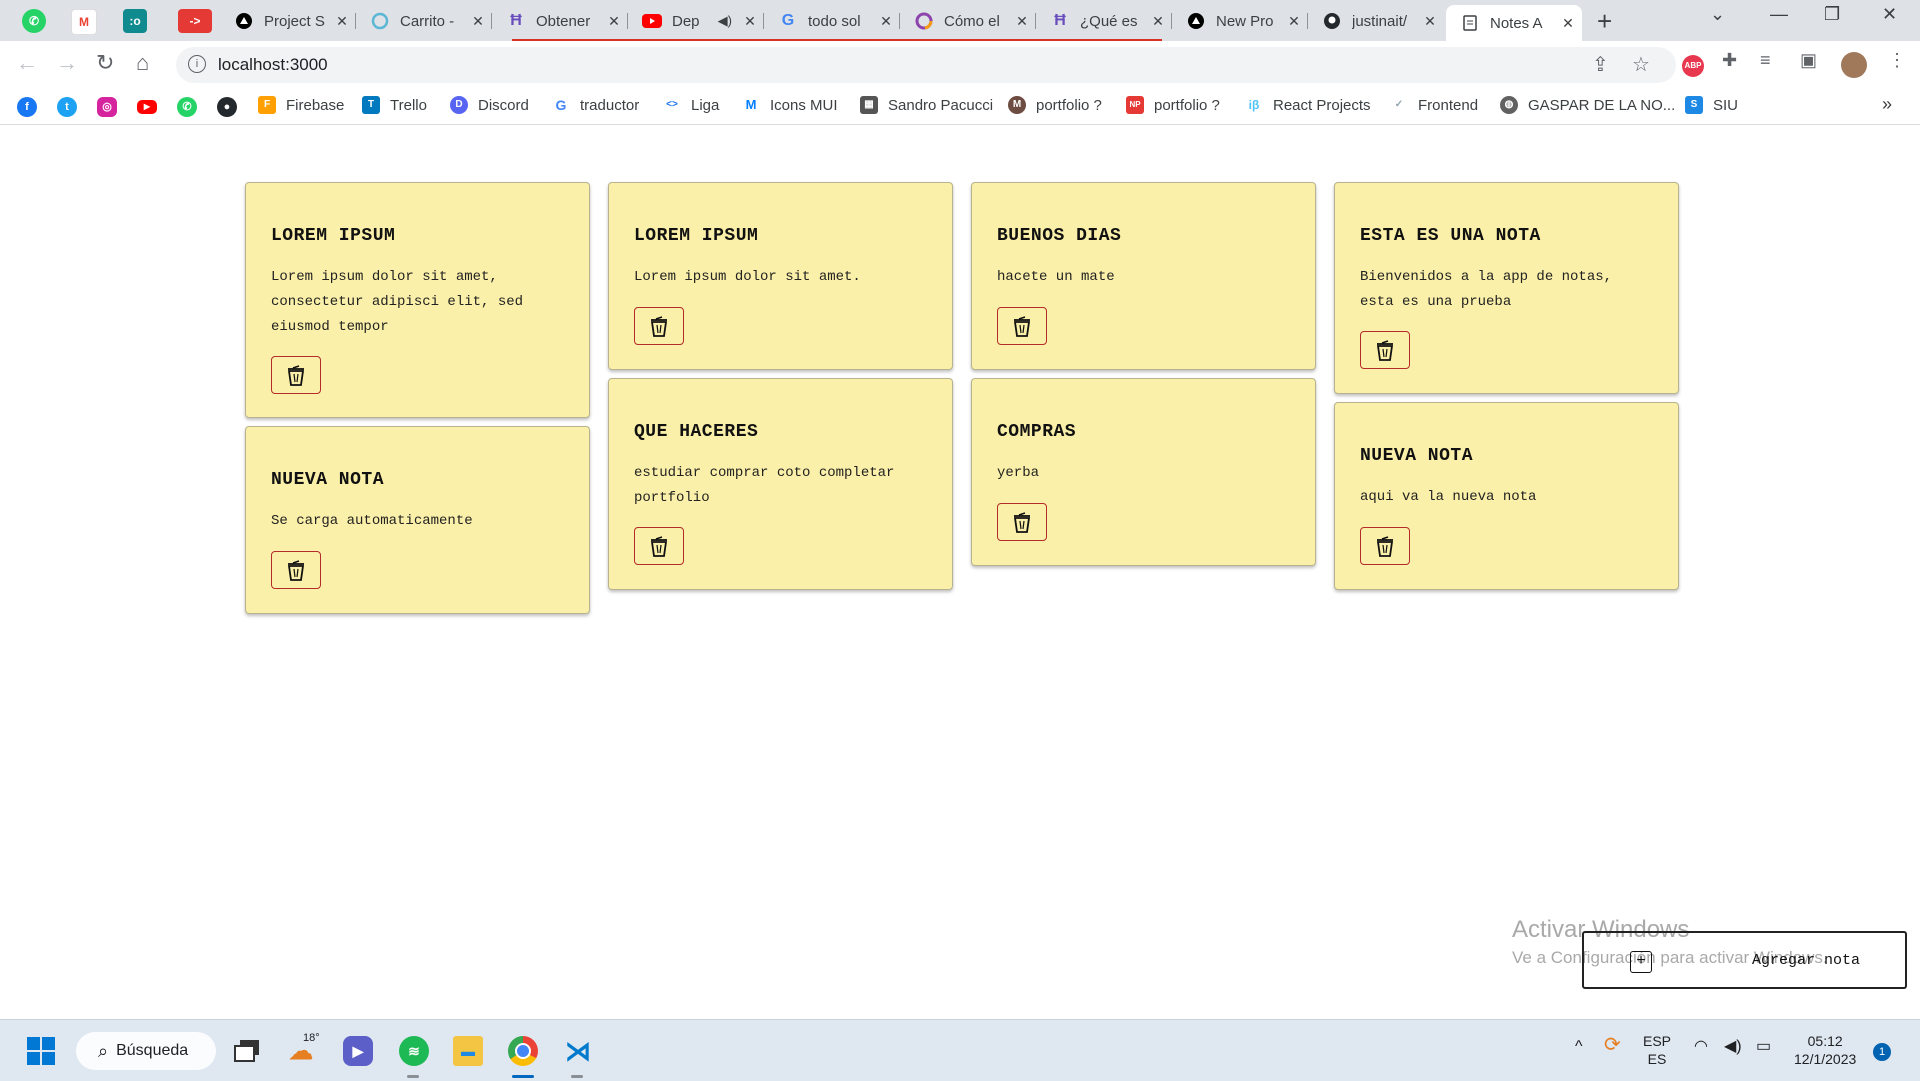 Image resolution: width=1920 pixels, height=1081 pixels. Describe the element at coordinates (288, 21) in the screenshot. I see `tab-project: Project S ✕` at that location.